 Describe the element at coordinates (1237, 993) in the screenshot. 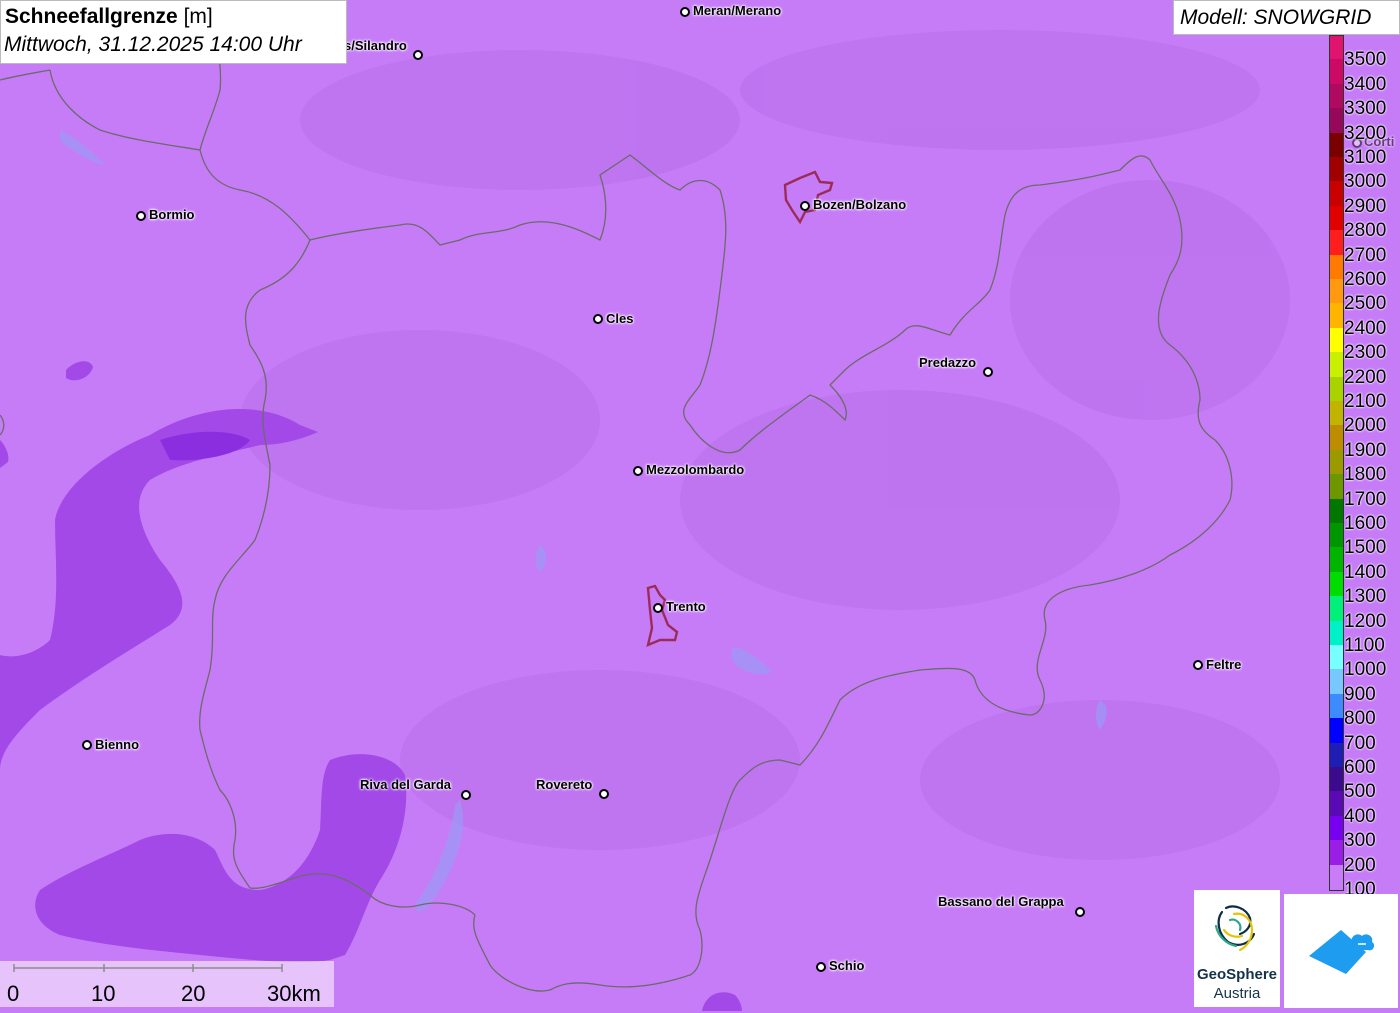

I see `geosphere-sub: Austria` at that location.